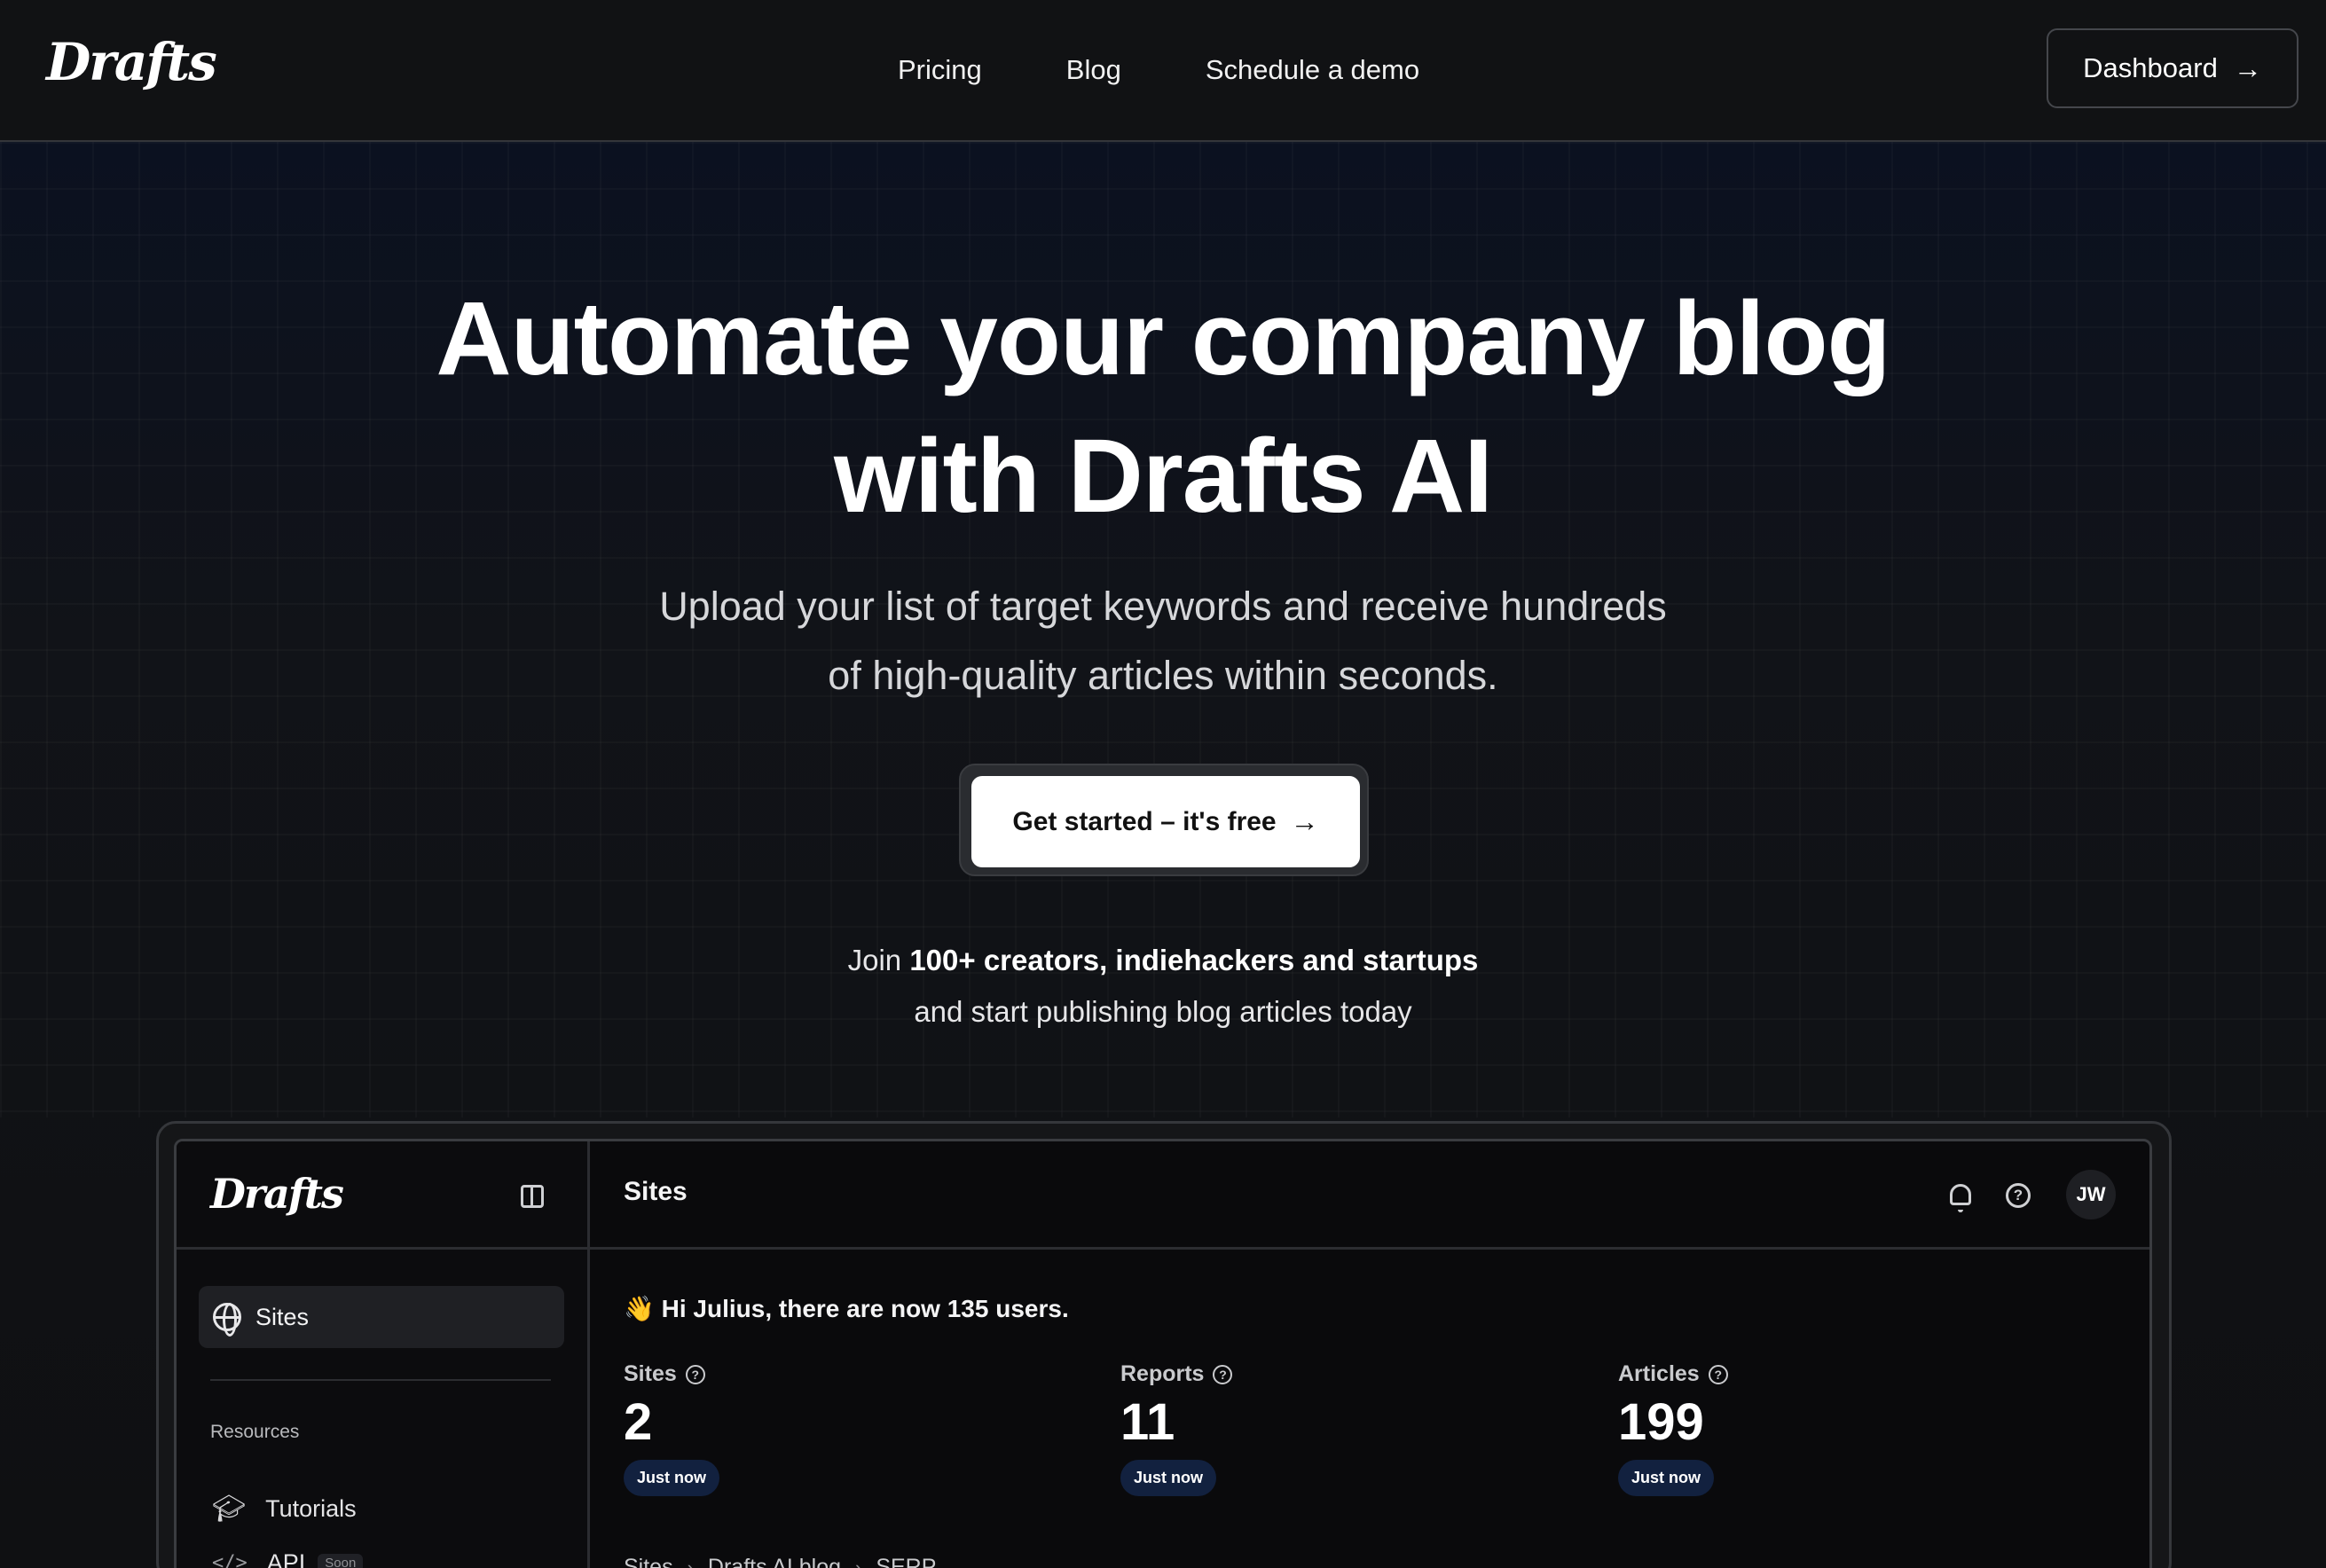  I want to click on breadcrumb-item-serp: SERP, so click(906, 1561).